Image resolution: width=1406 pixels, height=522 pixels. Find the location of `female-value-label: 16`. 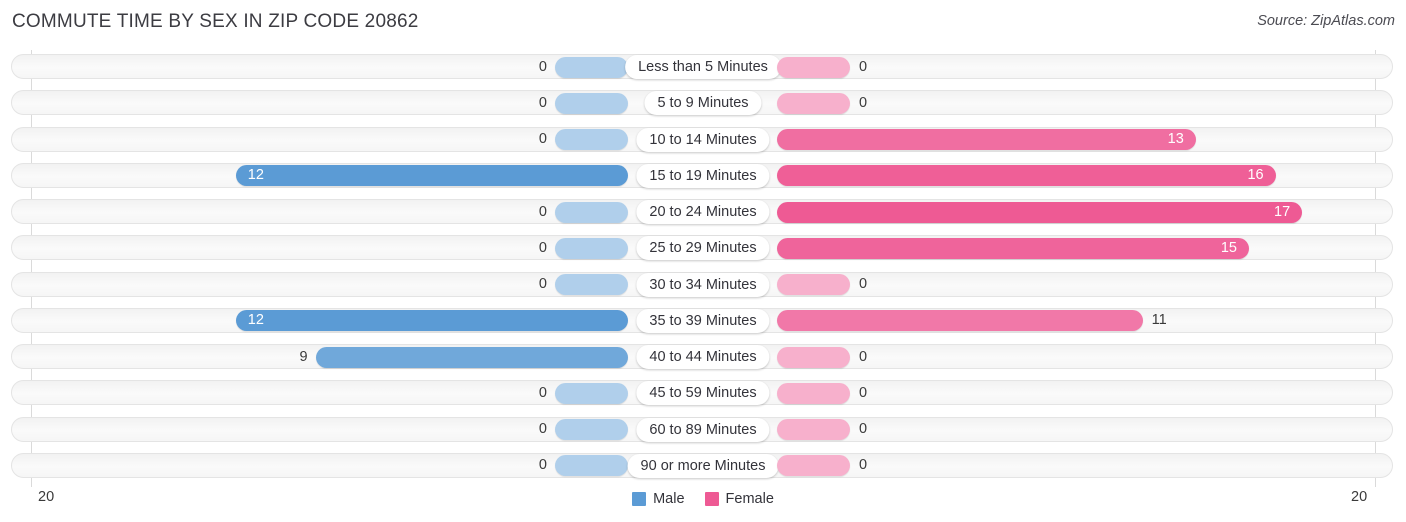

female-value-label: 16 is located at coordinates (1255, 175).